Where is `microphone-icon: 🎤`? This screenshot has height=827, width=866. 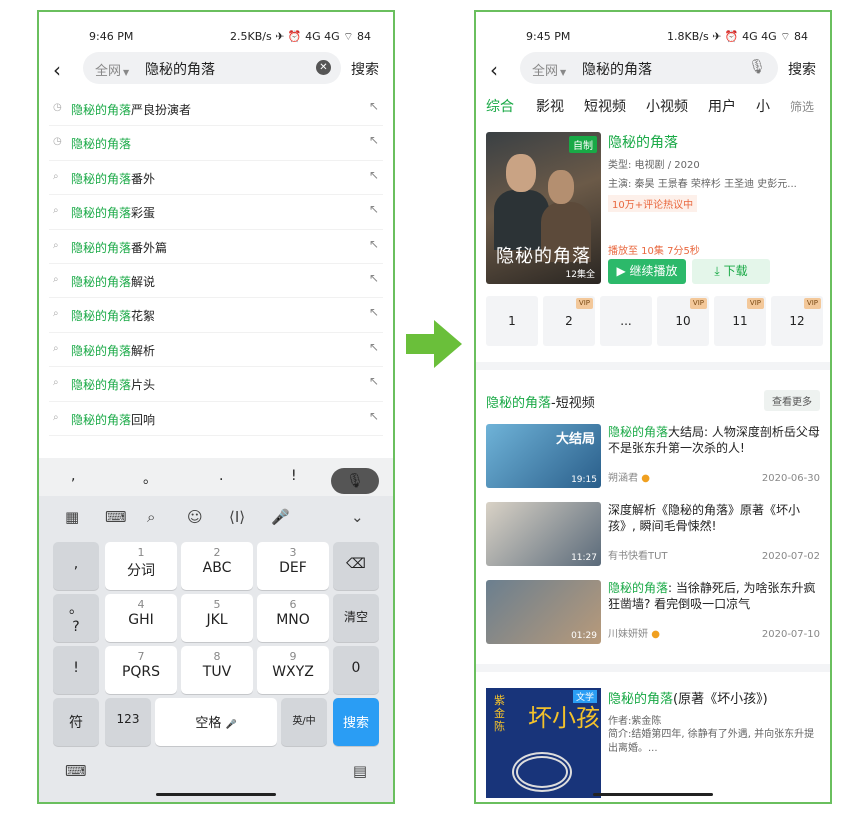
microphone-icon: 🎤 is located at coordinates (280, 517).